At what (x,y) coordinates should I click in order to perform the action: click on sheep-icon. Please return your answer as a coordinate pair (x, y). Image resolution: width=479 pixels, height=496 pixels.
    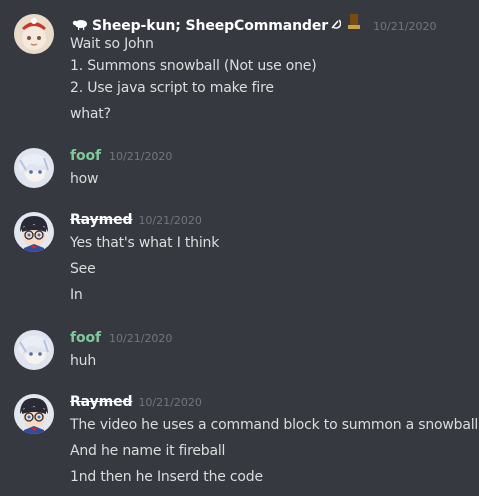
    Looking at the image, I should click on (80, 24).